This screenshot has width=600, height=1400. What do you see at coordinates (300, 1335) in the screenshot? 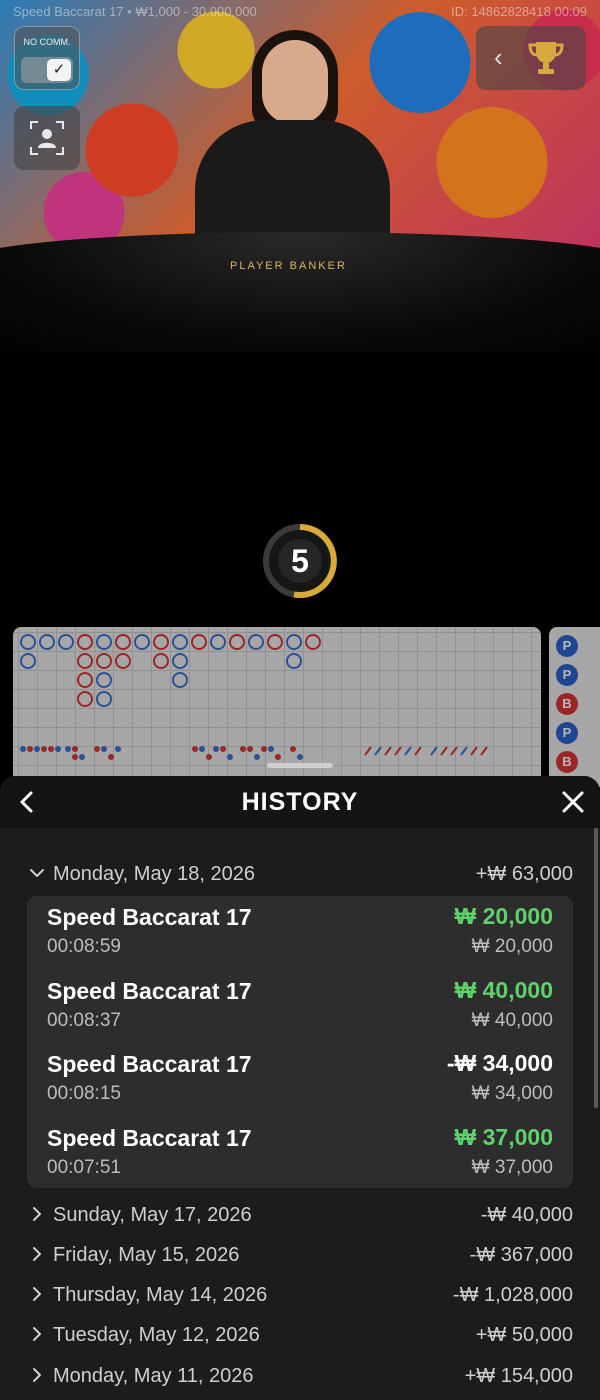
I see `day-group-header: Tuesday, May 12, 2026 +₩ 50,000` at bounding box center [300, 1335].